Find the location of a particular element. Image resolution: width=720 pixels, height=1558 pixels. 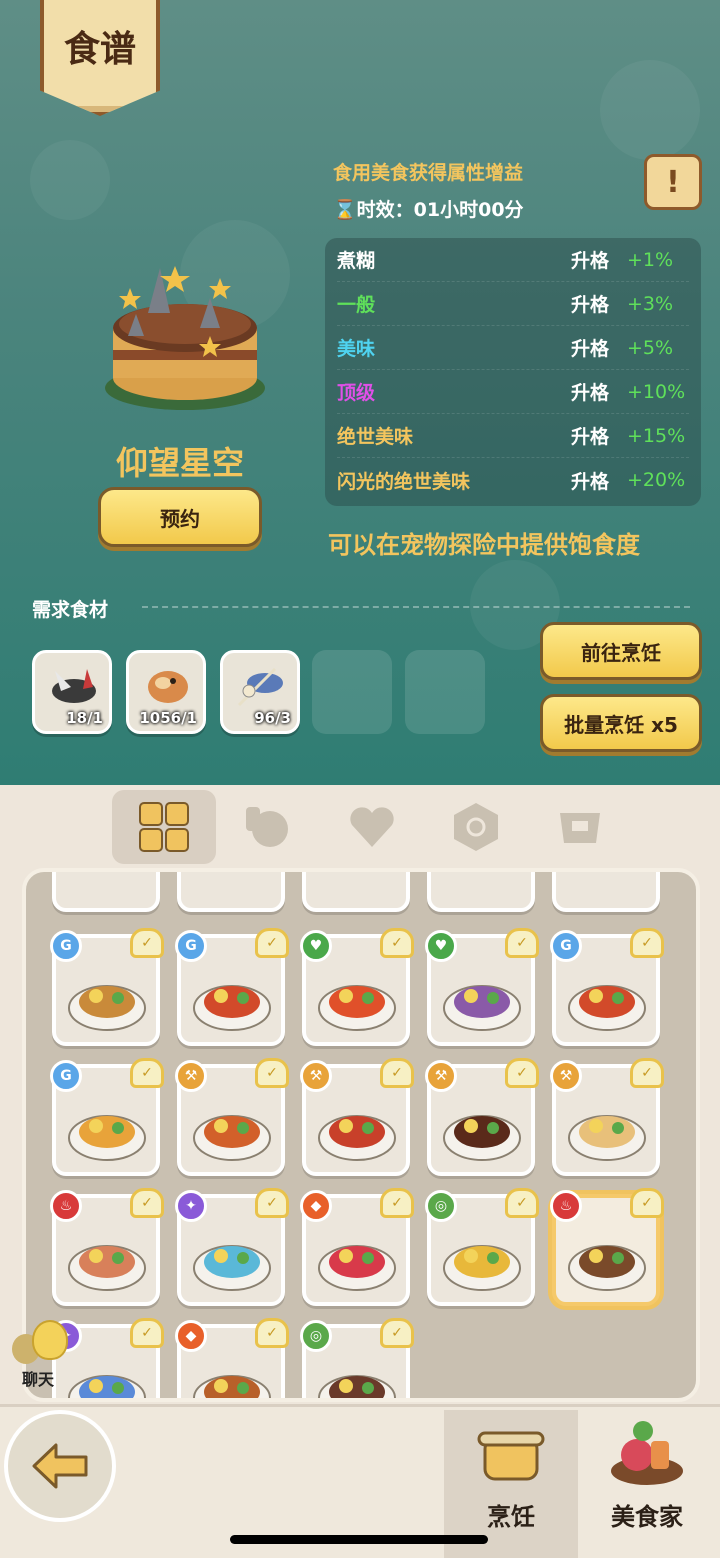

ingredients-label: 需求食材 is located at coordinates (70, 610).